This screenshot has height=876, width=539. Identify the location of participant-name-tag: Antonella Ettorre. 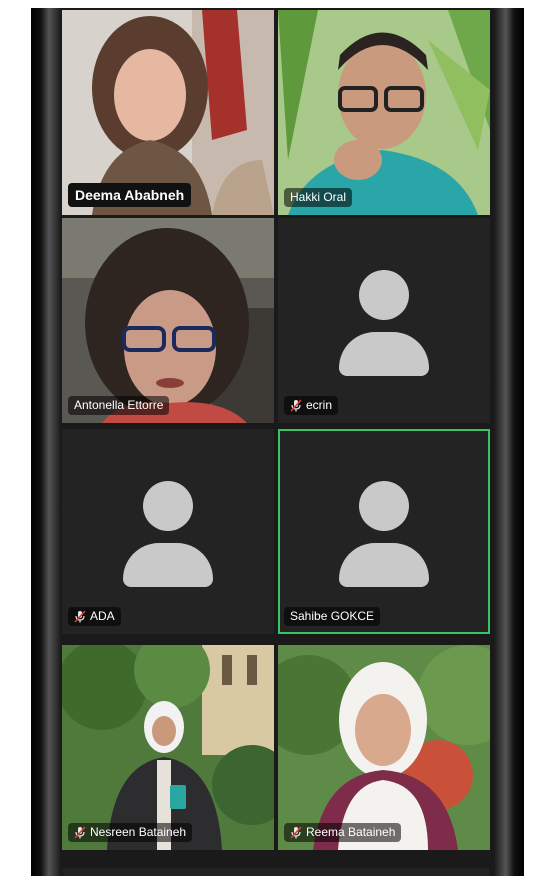
(119, 405).